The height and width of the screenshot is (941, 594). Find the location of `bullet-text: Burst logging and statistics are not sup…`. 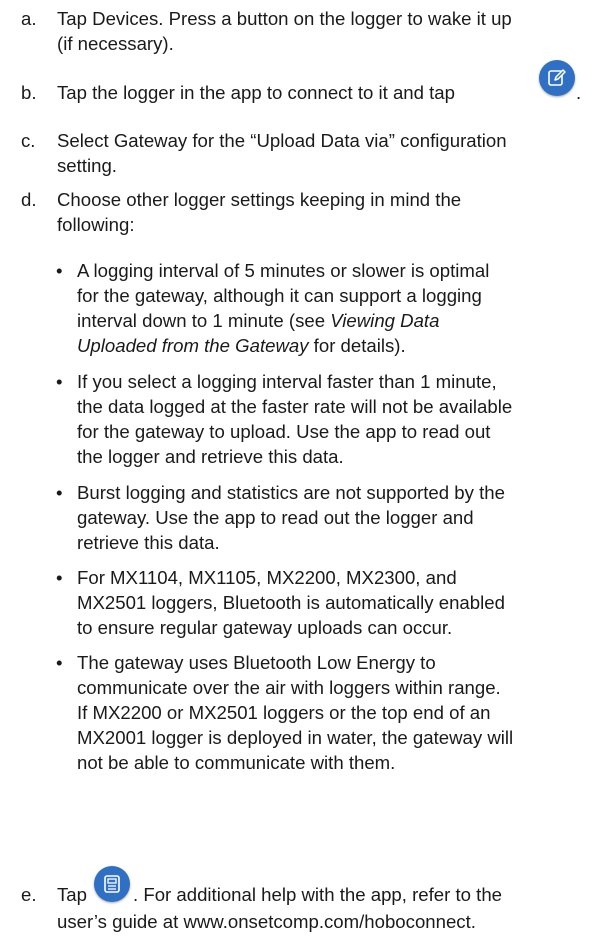

bullet-text: Burst logging and statistics are not sup… is located at coordinates (332, 517).